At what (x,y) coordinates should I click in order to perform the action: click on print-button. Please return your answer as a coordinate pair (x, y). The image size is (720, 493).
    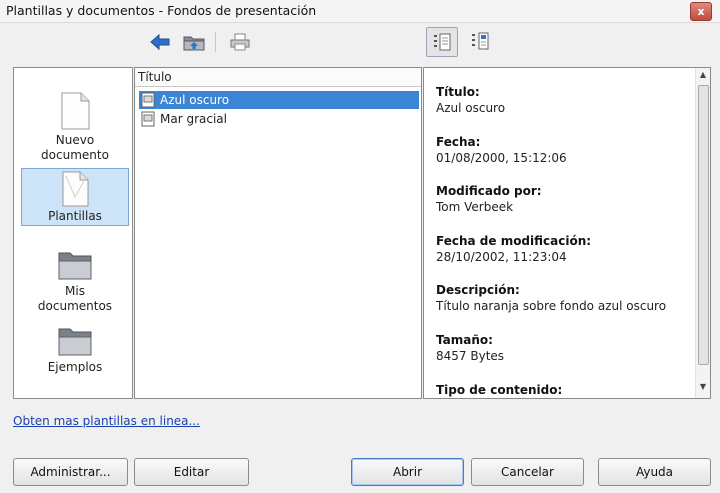
    Looking at the image, I should click on (240, 42).